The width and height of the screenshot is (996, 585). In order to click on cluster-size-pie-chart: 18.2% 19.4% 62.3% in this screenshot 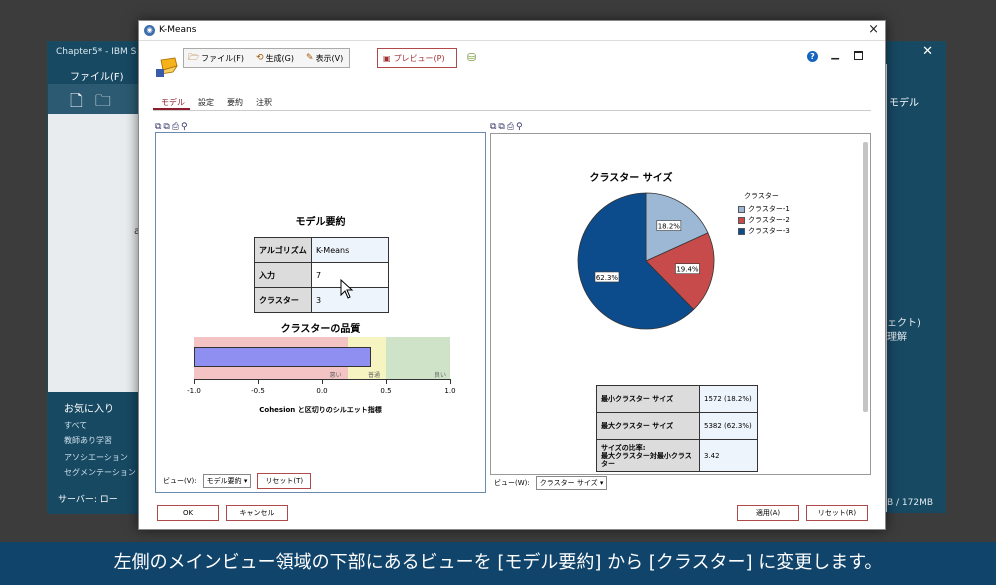, I will do `click(646, 261)`.